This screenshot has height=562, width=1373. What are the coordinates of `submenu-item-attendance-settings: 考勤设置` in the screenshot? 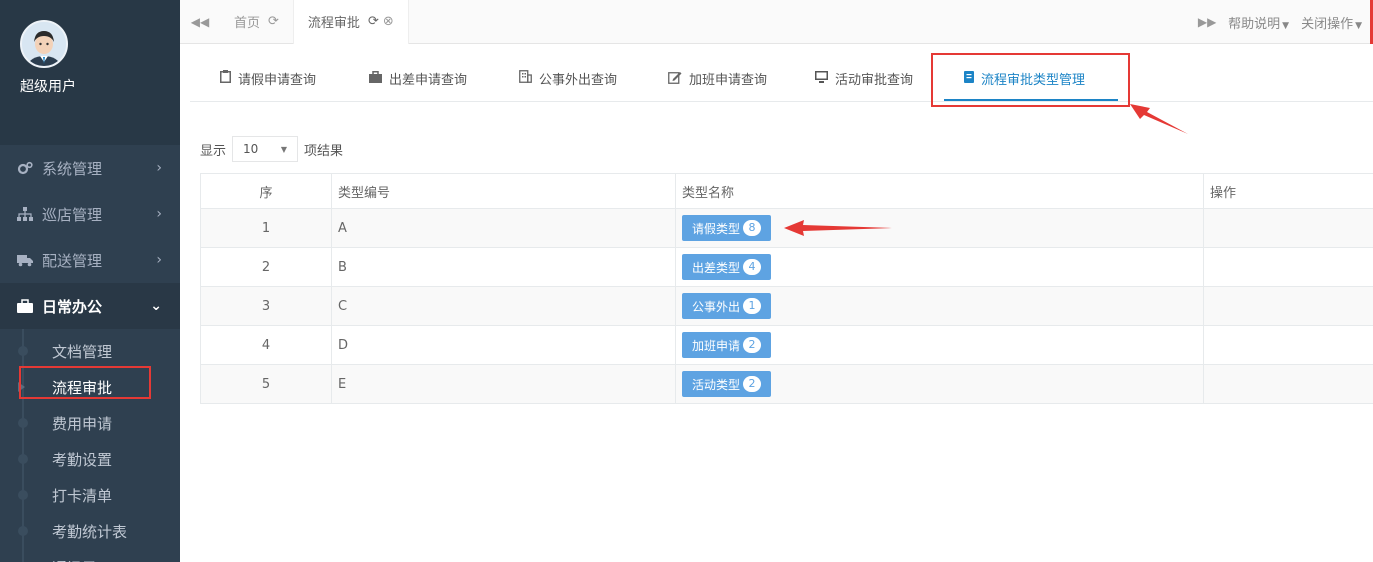 It's located at (90, 459).